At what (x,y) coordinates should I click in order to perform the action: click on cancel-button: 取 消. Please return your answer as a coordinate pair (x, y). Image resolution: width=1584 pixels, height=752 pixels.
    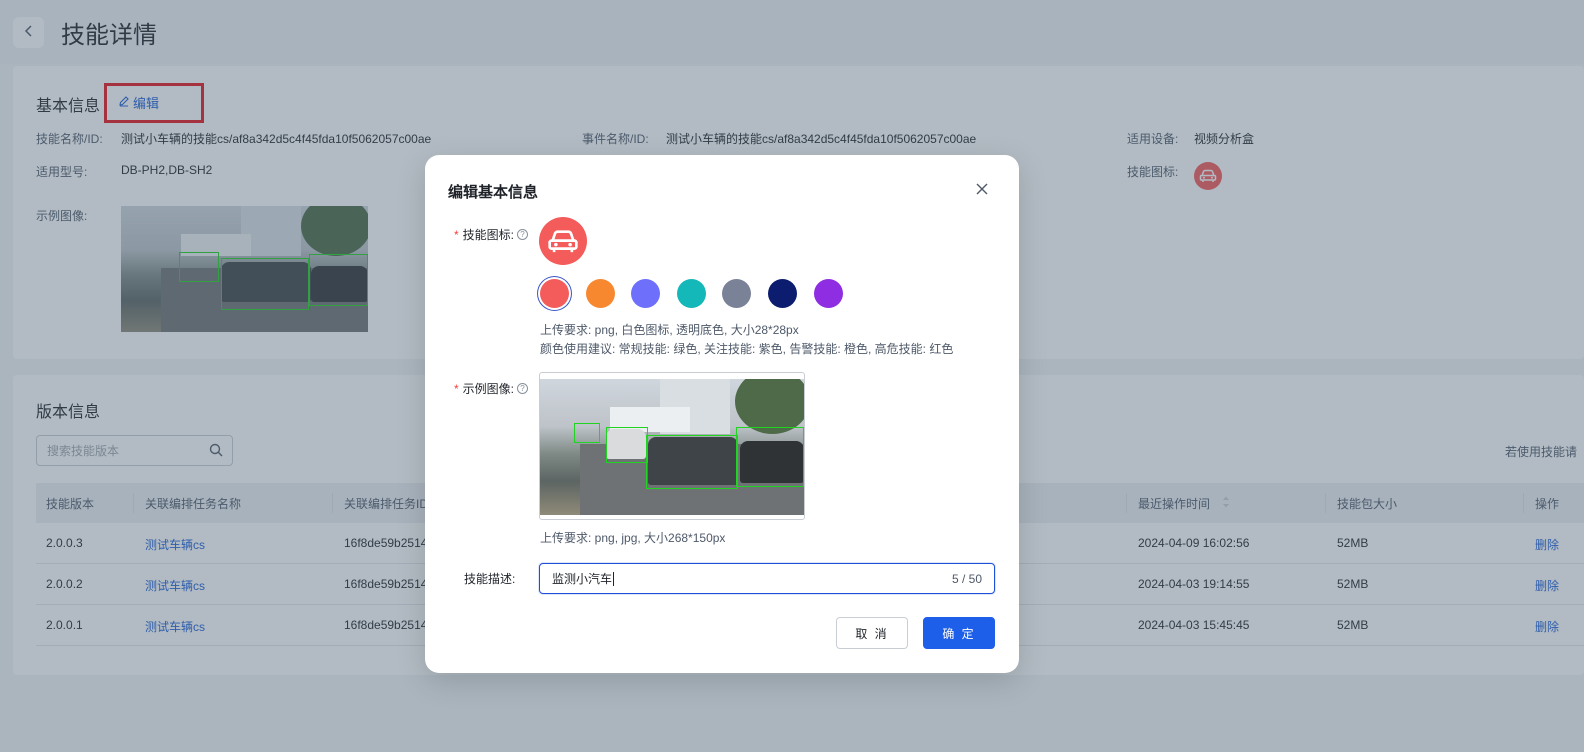
    Looking at the image, I should click on (872, 633).